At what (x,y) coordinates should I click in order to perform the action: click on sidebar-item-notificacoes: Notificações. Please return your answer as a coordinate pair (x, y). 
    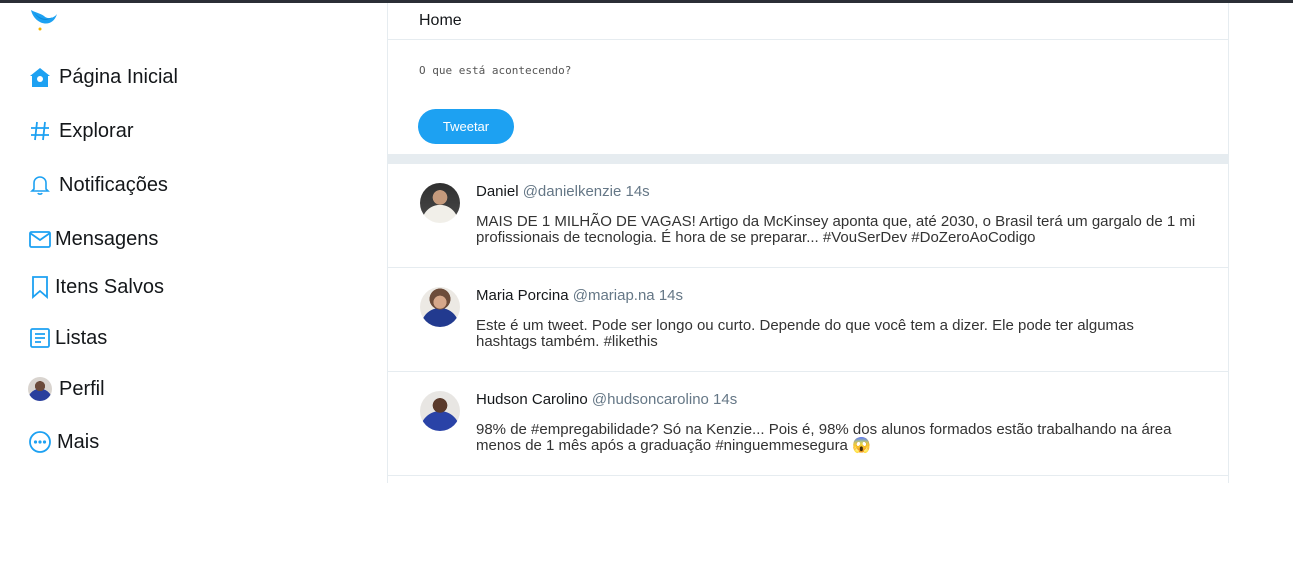
    Looking at the image, I should click on (97, 185).